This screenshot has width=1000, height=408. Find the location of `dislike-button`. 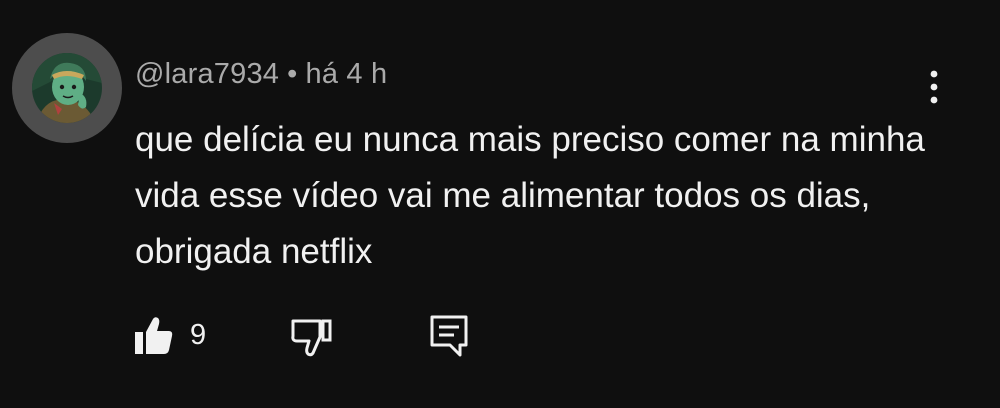

dislike-button is located at coordinates (311, 336).